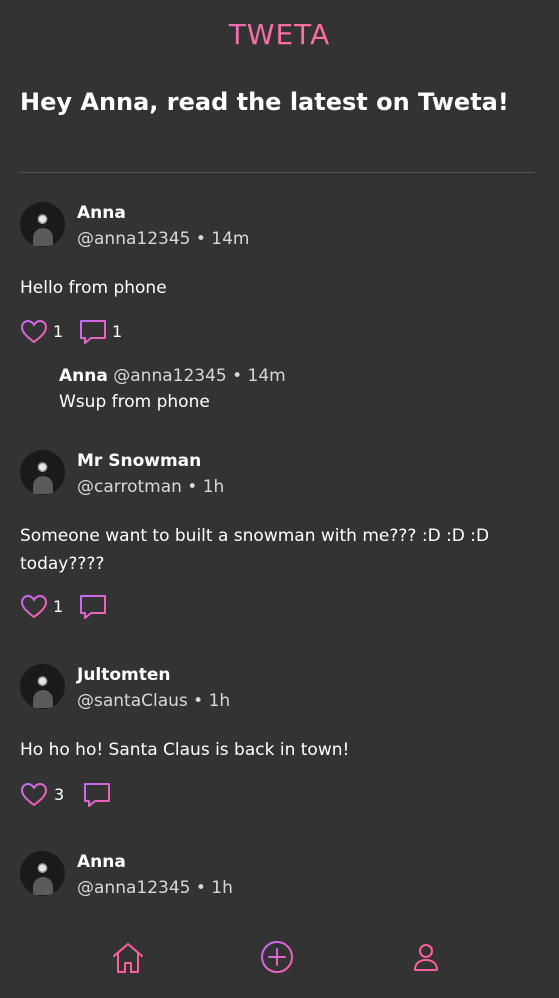 The height and width of the screenshot is (998, 559). Describe the element at coordinates (83, 376) in the screenshot. I see `reply-author: Anna` at that location.